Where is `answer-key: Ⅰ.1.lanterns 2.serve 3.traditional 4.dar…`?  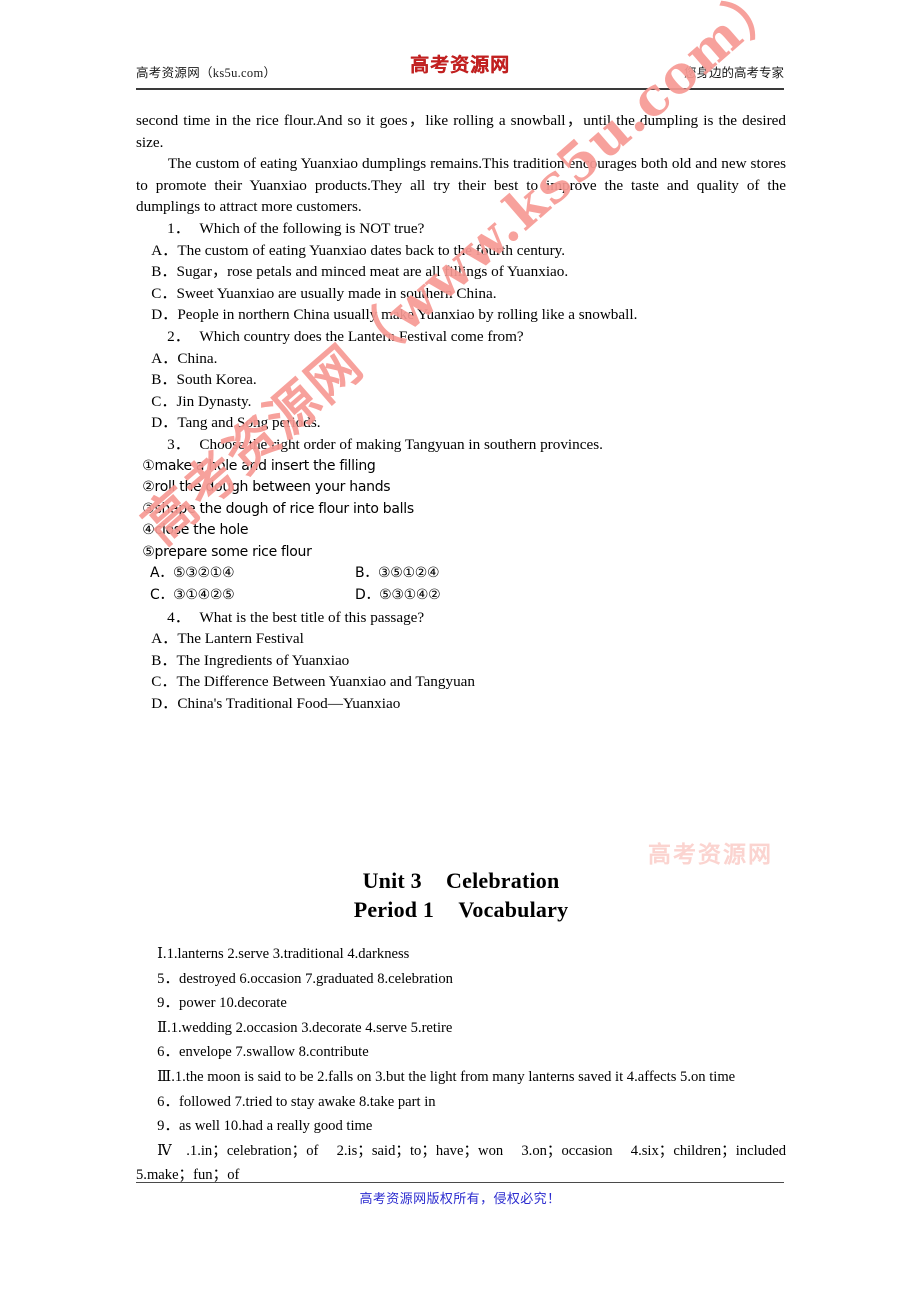 answer-key: Ⅰ.1.lanterns 2.serve 3.traditional 4.dar… is located at coordinates (461, 1065).